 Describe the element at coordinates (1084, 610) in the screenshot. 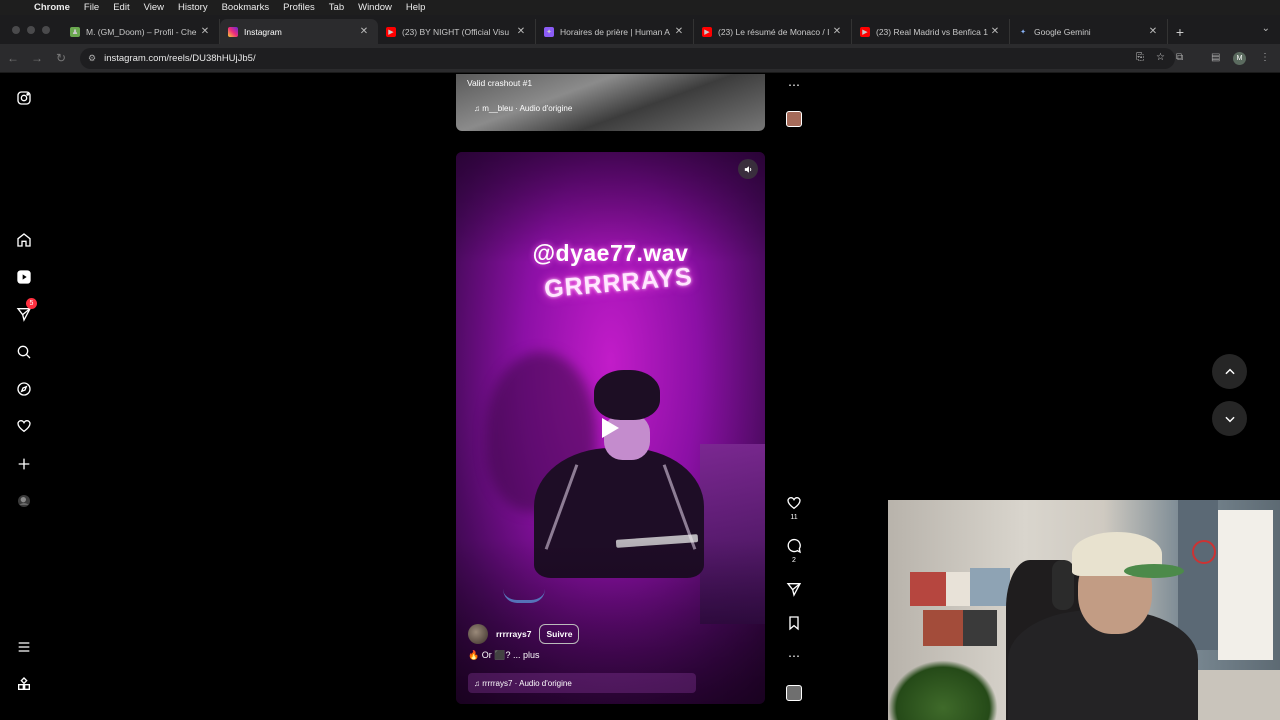

I see `webcam-overlay` at that location.